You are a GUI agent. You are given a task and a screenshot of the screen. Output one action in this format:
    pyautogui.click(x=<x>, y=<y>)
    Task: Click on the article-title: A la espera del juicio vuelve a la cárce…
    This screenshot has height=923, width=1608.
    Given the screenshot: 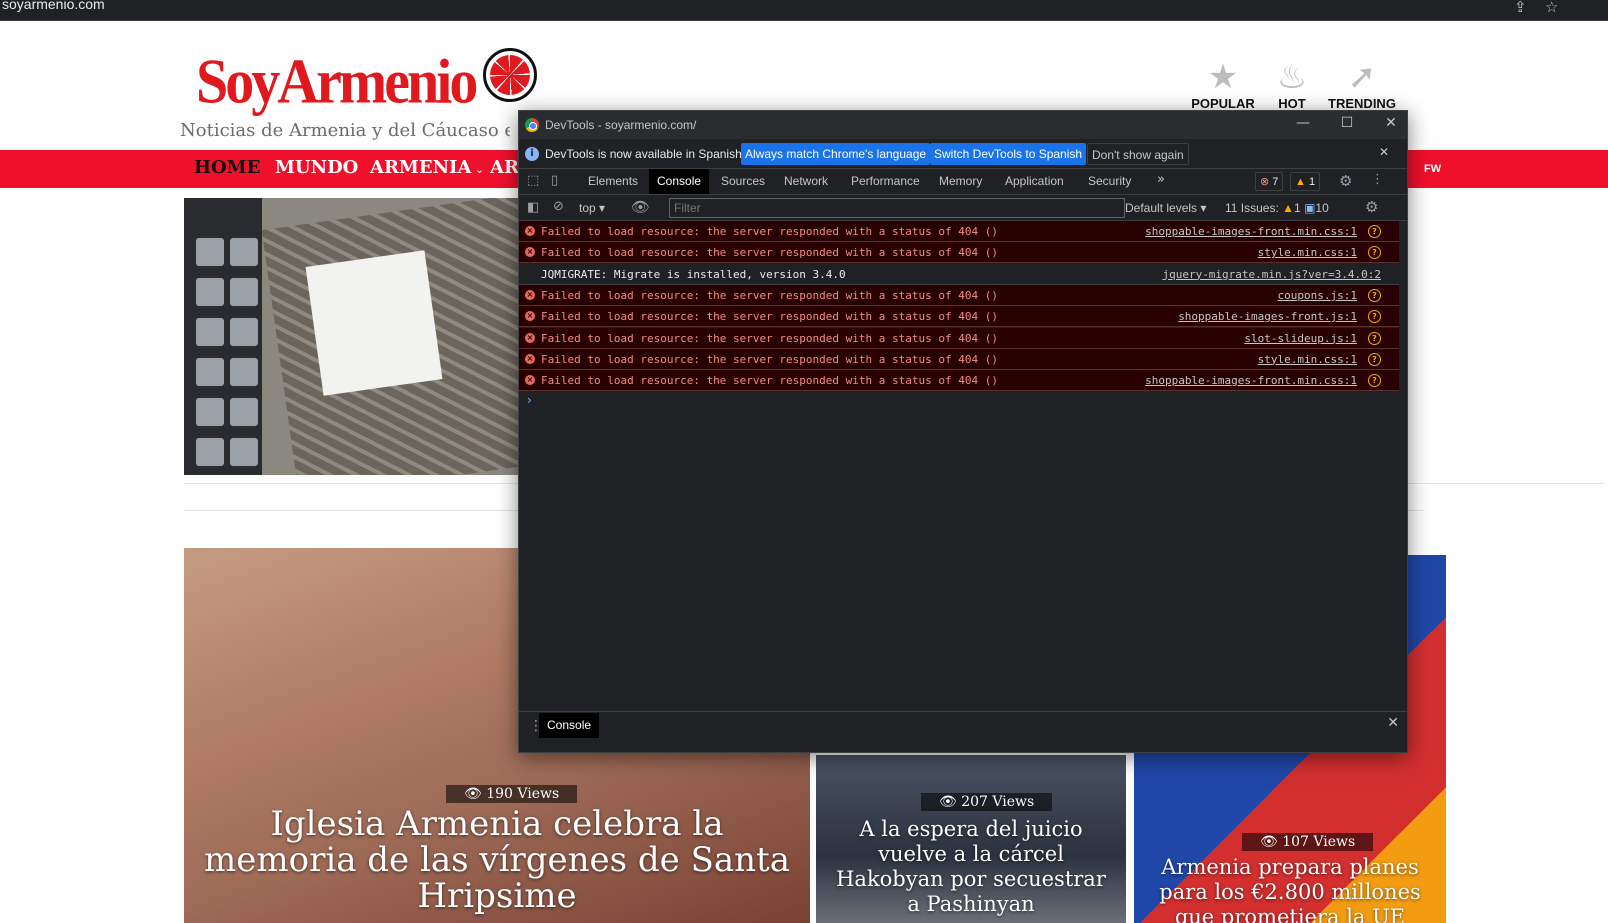 What is the action you would take?
    pyautogui.click(x=971, y=867)
    